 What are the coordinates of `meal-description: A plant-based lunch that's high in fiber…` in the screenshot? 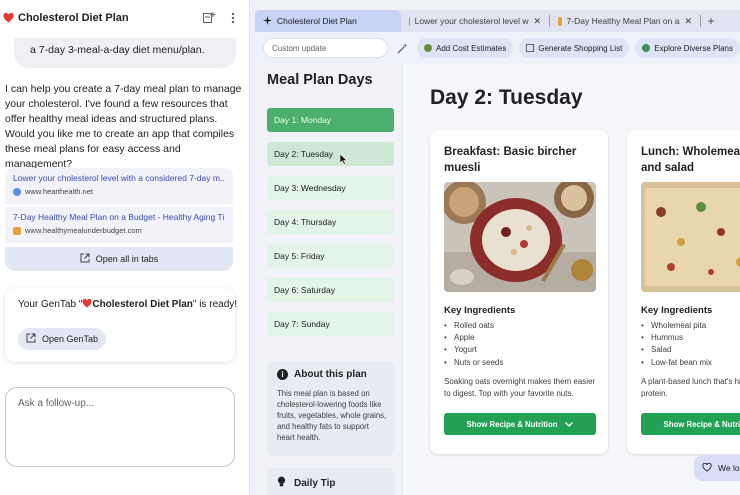 It's located at (690, 387).